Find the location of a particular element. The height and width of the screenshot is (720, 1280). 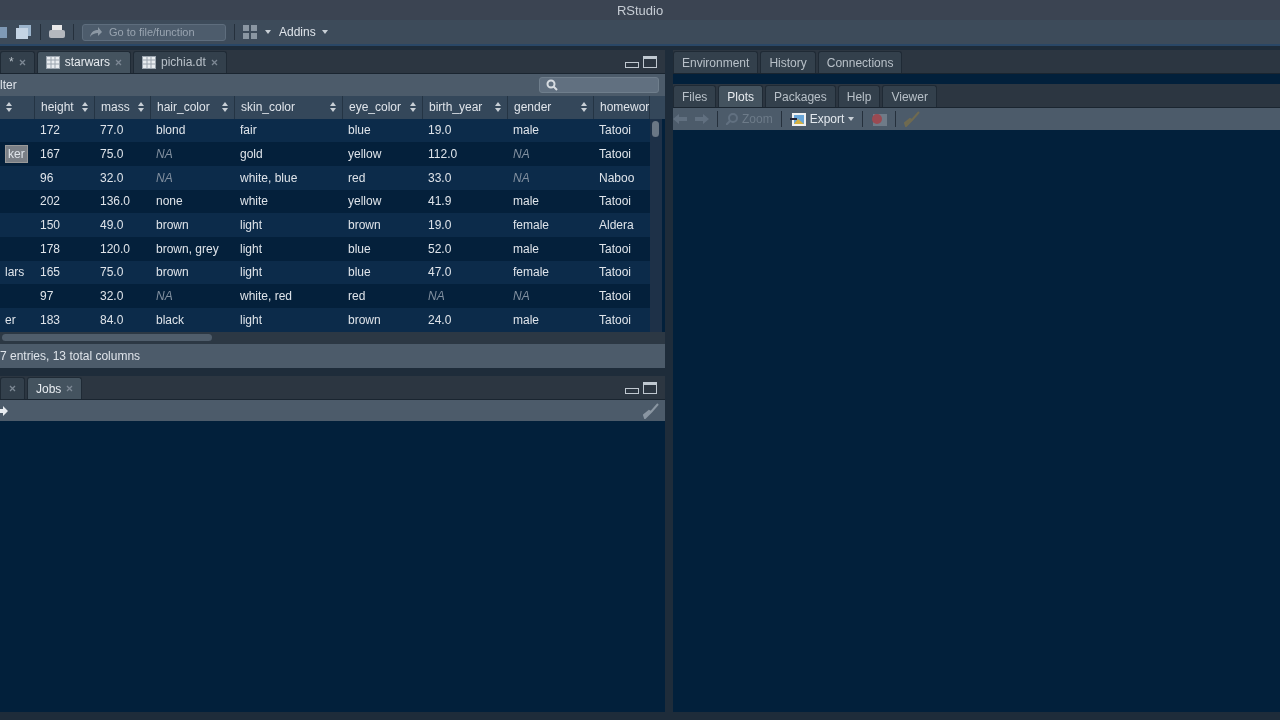

table-cell-text: 165 is located at coordinates (50, 273).